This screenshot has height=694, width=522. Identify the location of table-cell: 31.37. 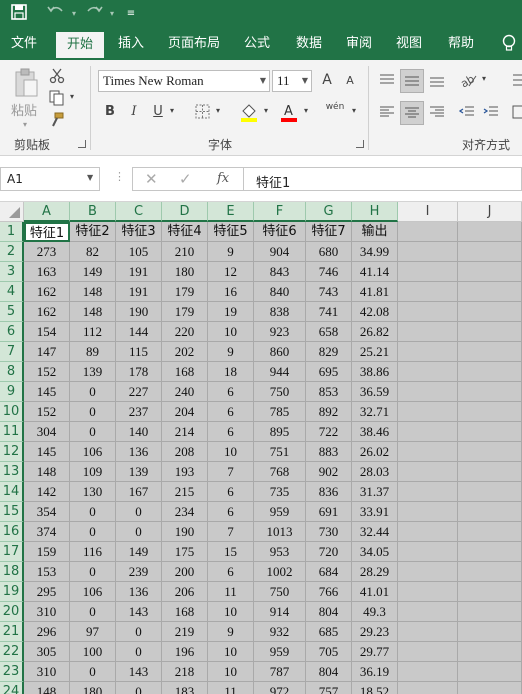
(375, 492).